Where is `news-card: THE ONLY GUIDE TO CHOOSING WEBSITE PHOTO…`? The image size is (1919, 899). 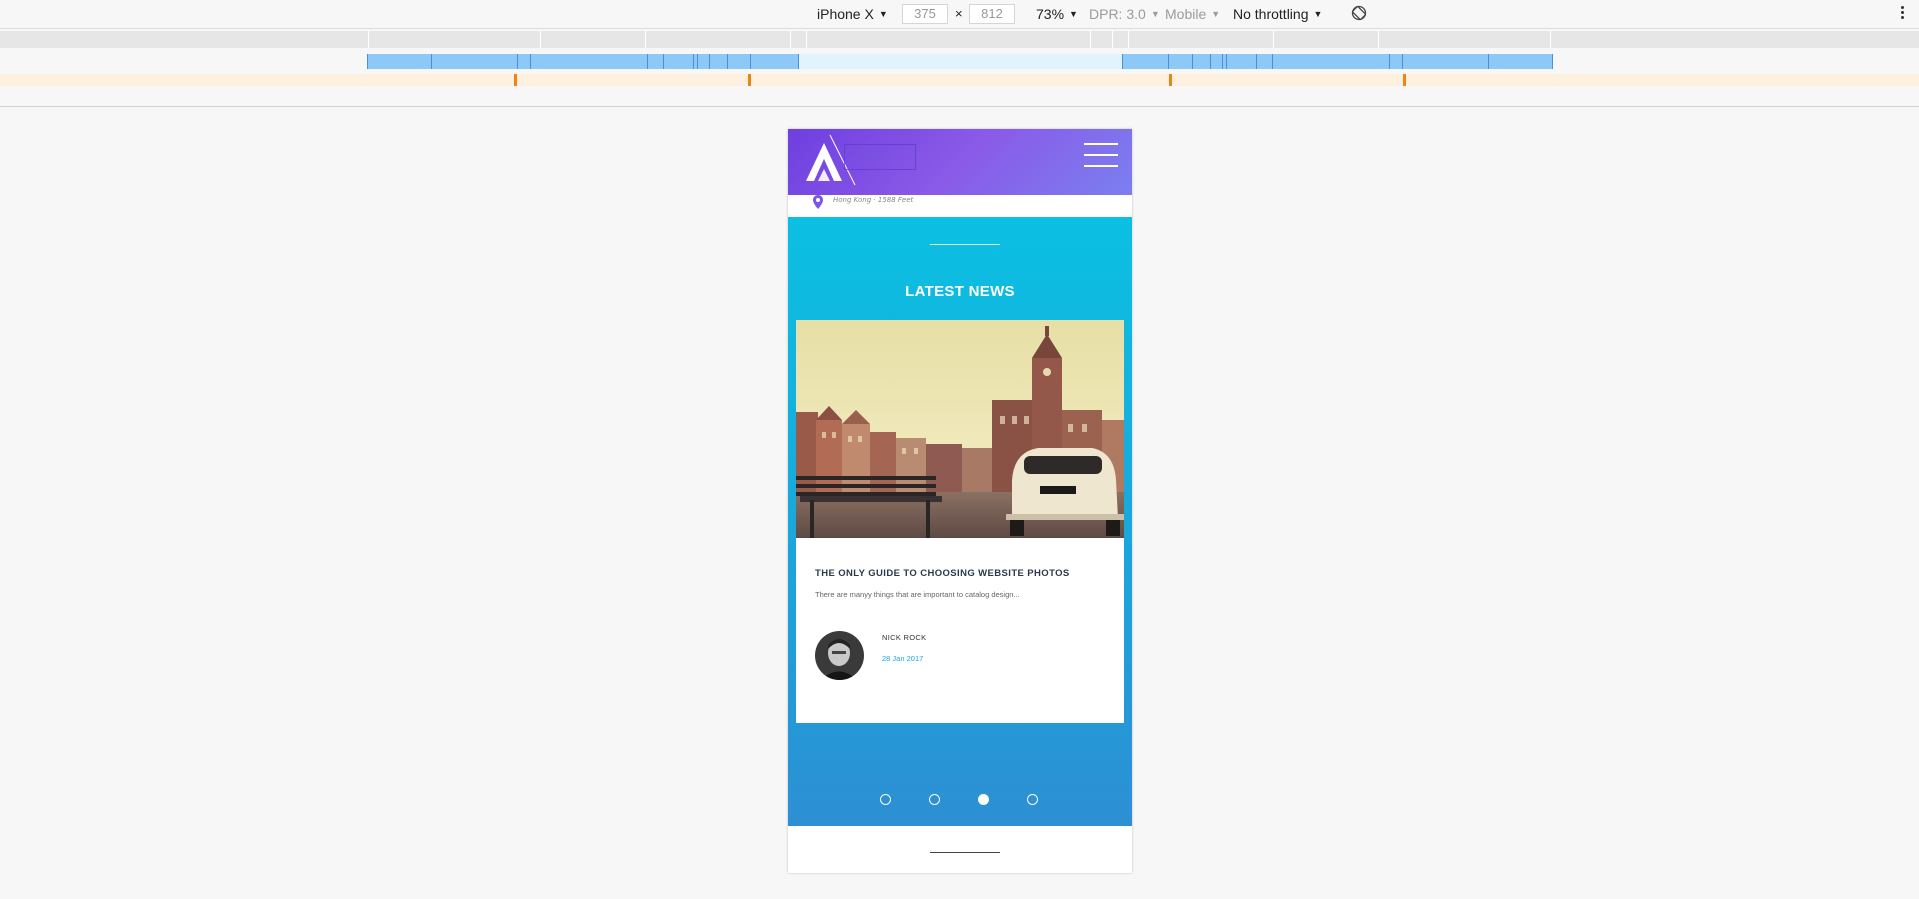 news-card: THE ONLY GUIDE TO CHOOSING WEBSITE PHOTO… is located at coordinates (960, 521).